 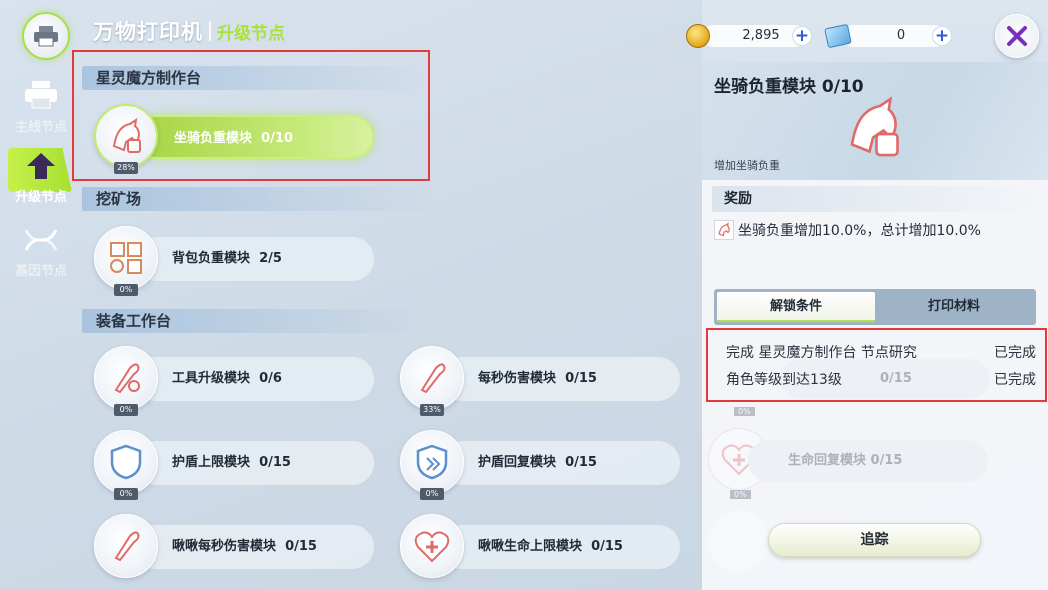 I want to click on close-icon, so click(x=1017, y=36).